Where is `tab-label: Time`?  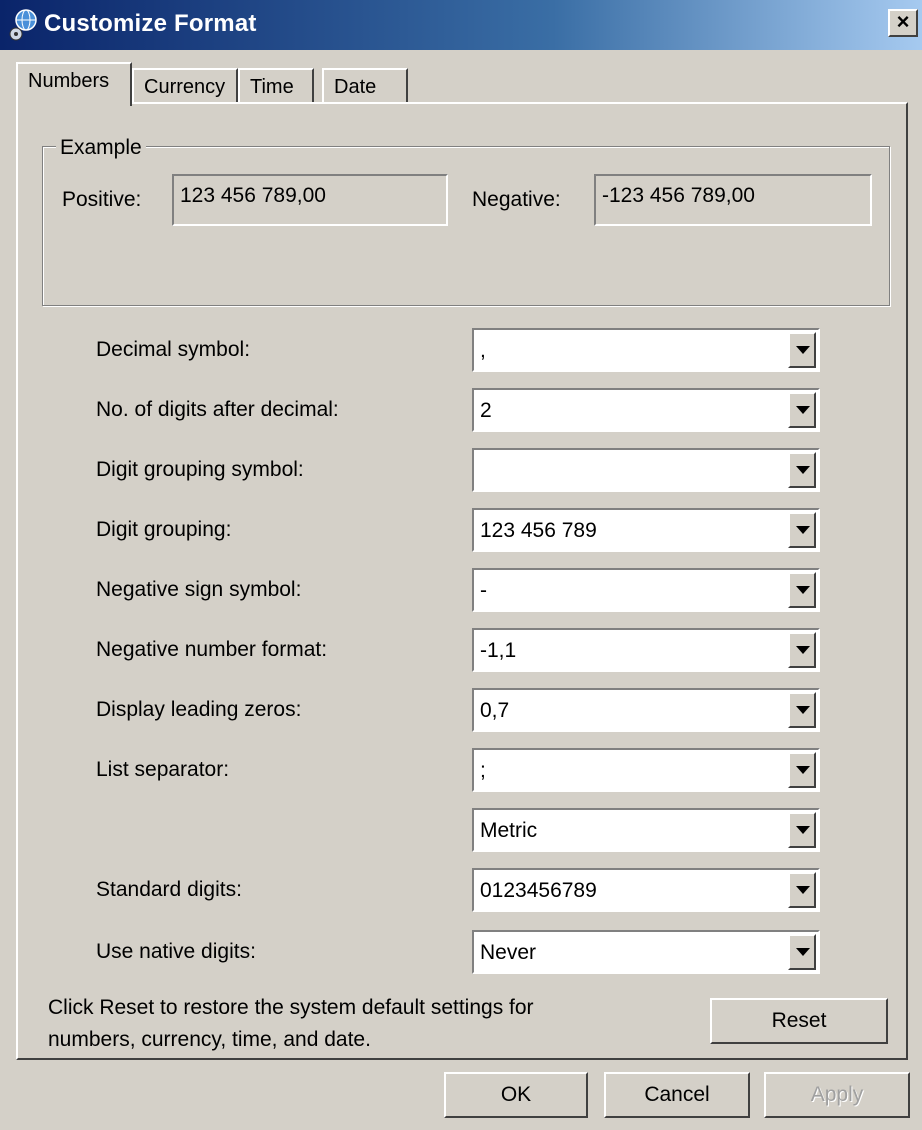 tab-label: Time is located at coordinates (272, 87).